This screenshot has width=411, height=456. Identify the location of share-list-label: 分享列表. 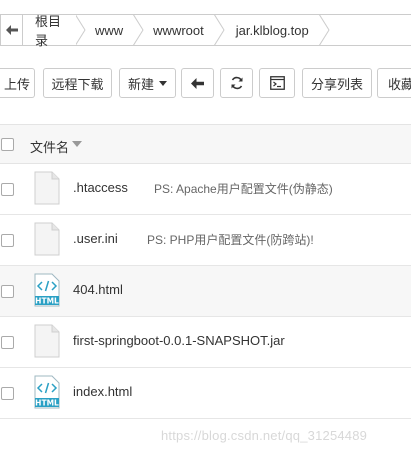
(336, 84).